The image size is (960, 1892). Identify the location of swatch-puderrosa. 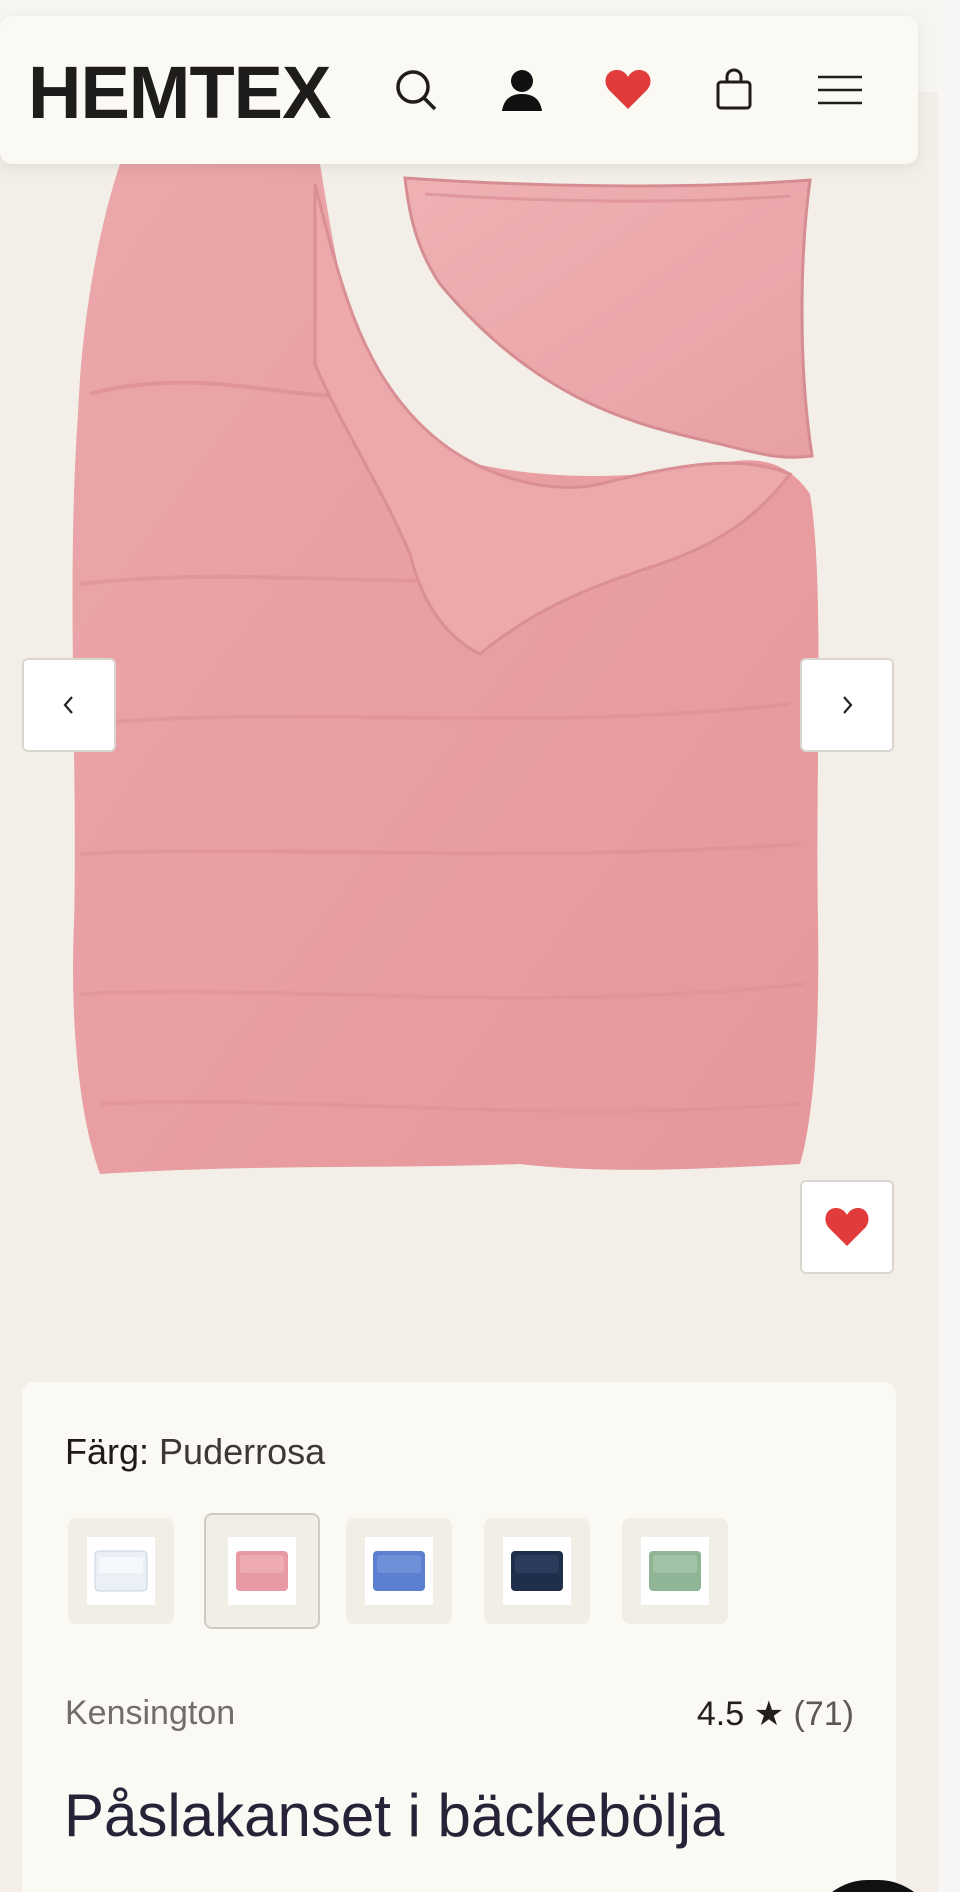
(262, 1571).